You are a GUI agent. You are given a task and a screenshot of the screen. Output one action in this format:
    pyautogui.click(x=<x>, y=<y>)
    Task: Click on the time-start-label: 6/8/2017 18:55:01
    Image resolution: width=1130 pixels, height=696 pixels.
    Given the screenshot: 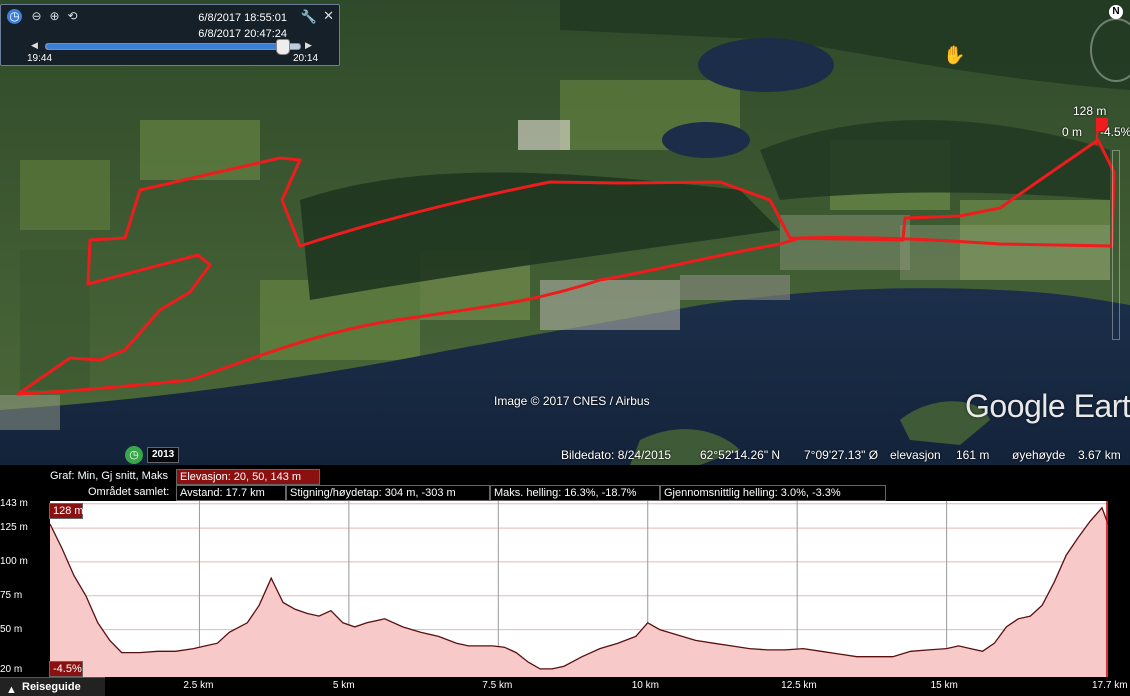 What is the action you would take?
    pyautogui.click(x=242, y=18)
    